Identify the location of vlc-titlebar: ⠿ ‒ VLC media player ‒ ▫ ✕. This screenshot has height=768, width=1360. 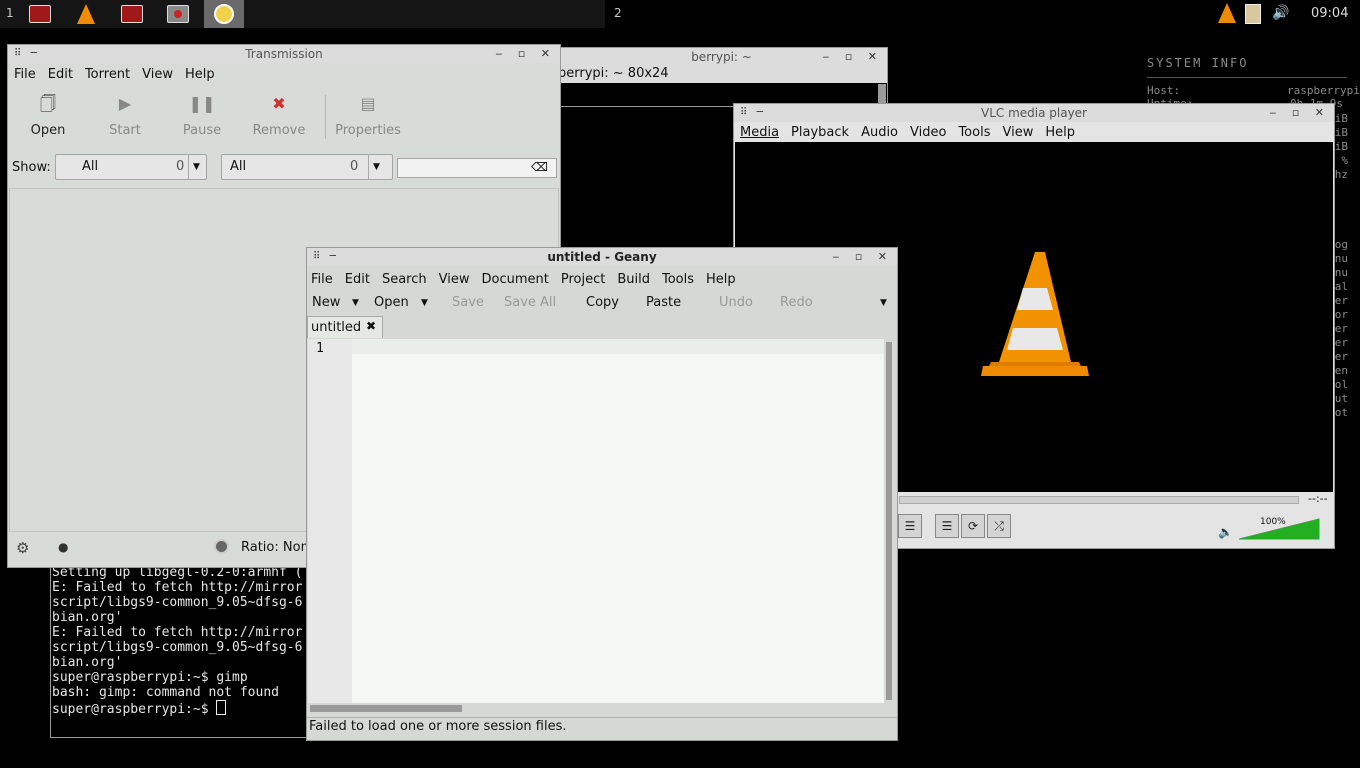
(1034, 113).